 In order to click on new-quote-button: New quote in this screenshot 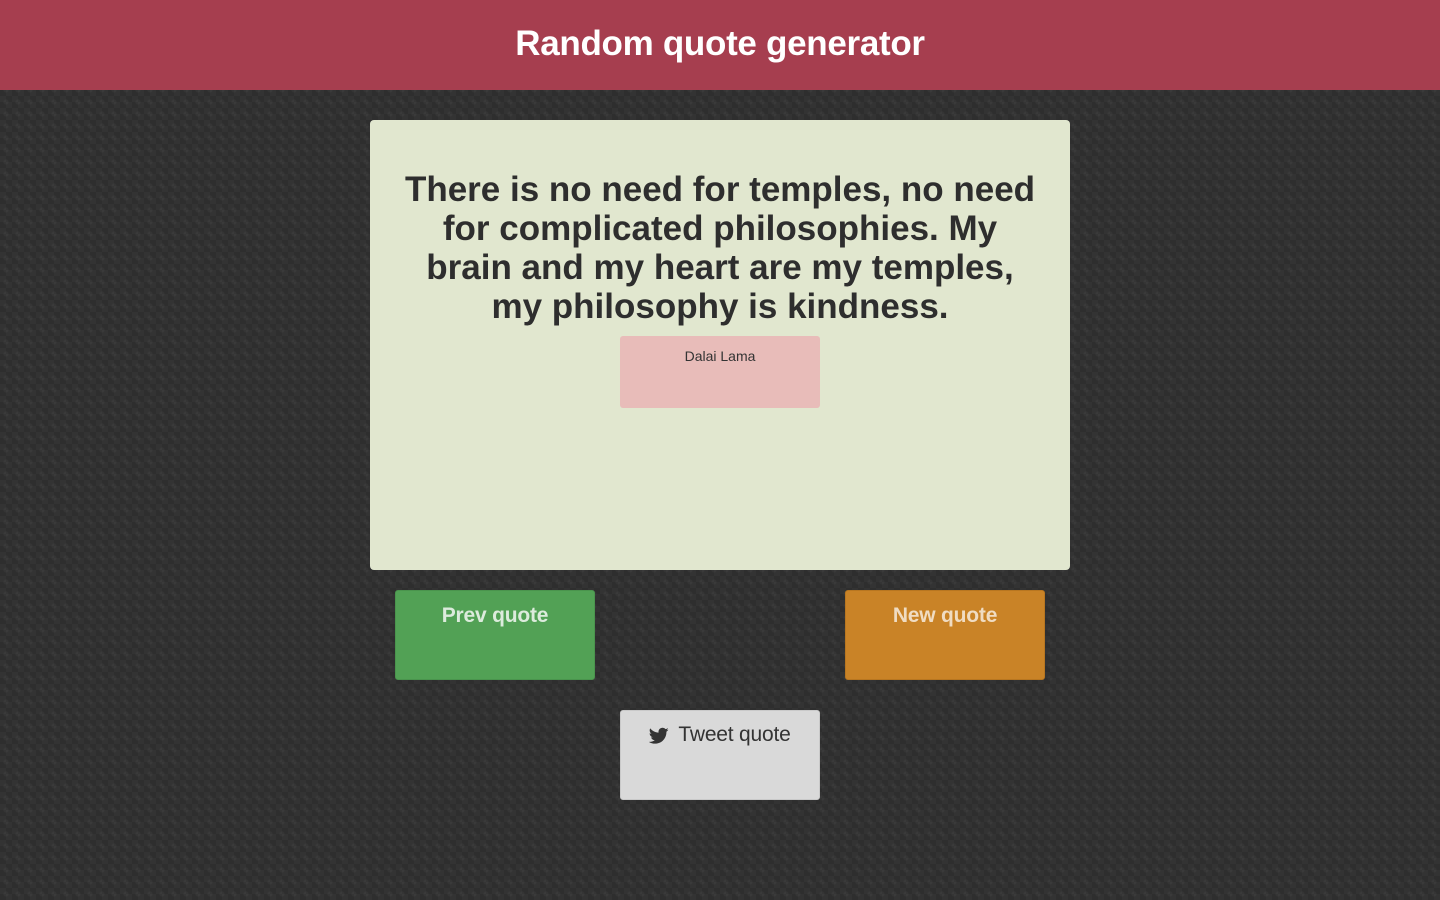, I will do `click(945, 635)`.